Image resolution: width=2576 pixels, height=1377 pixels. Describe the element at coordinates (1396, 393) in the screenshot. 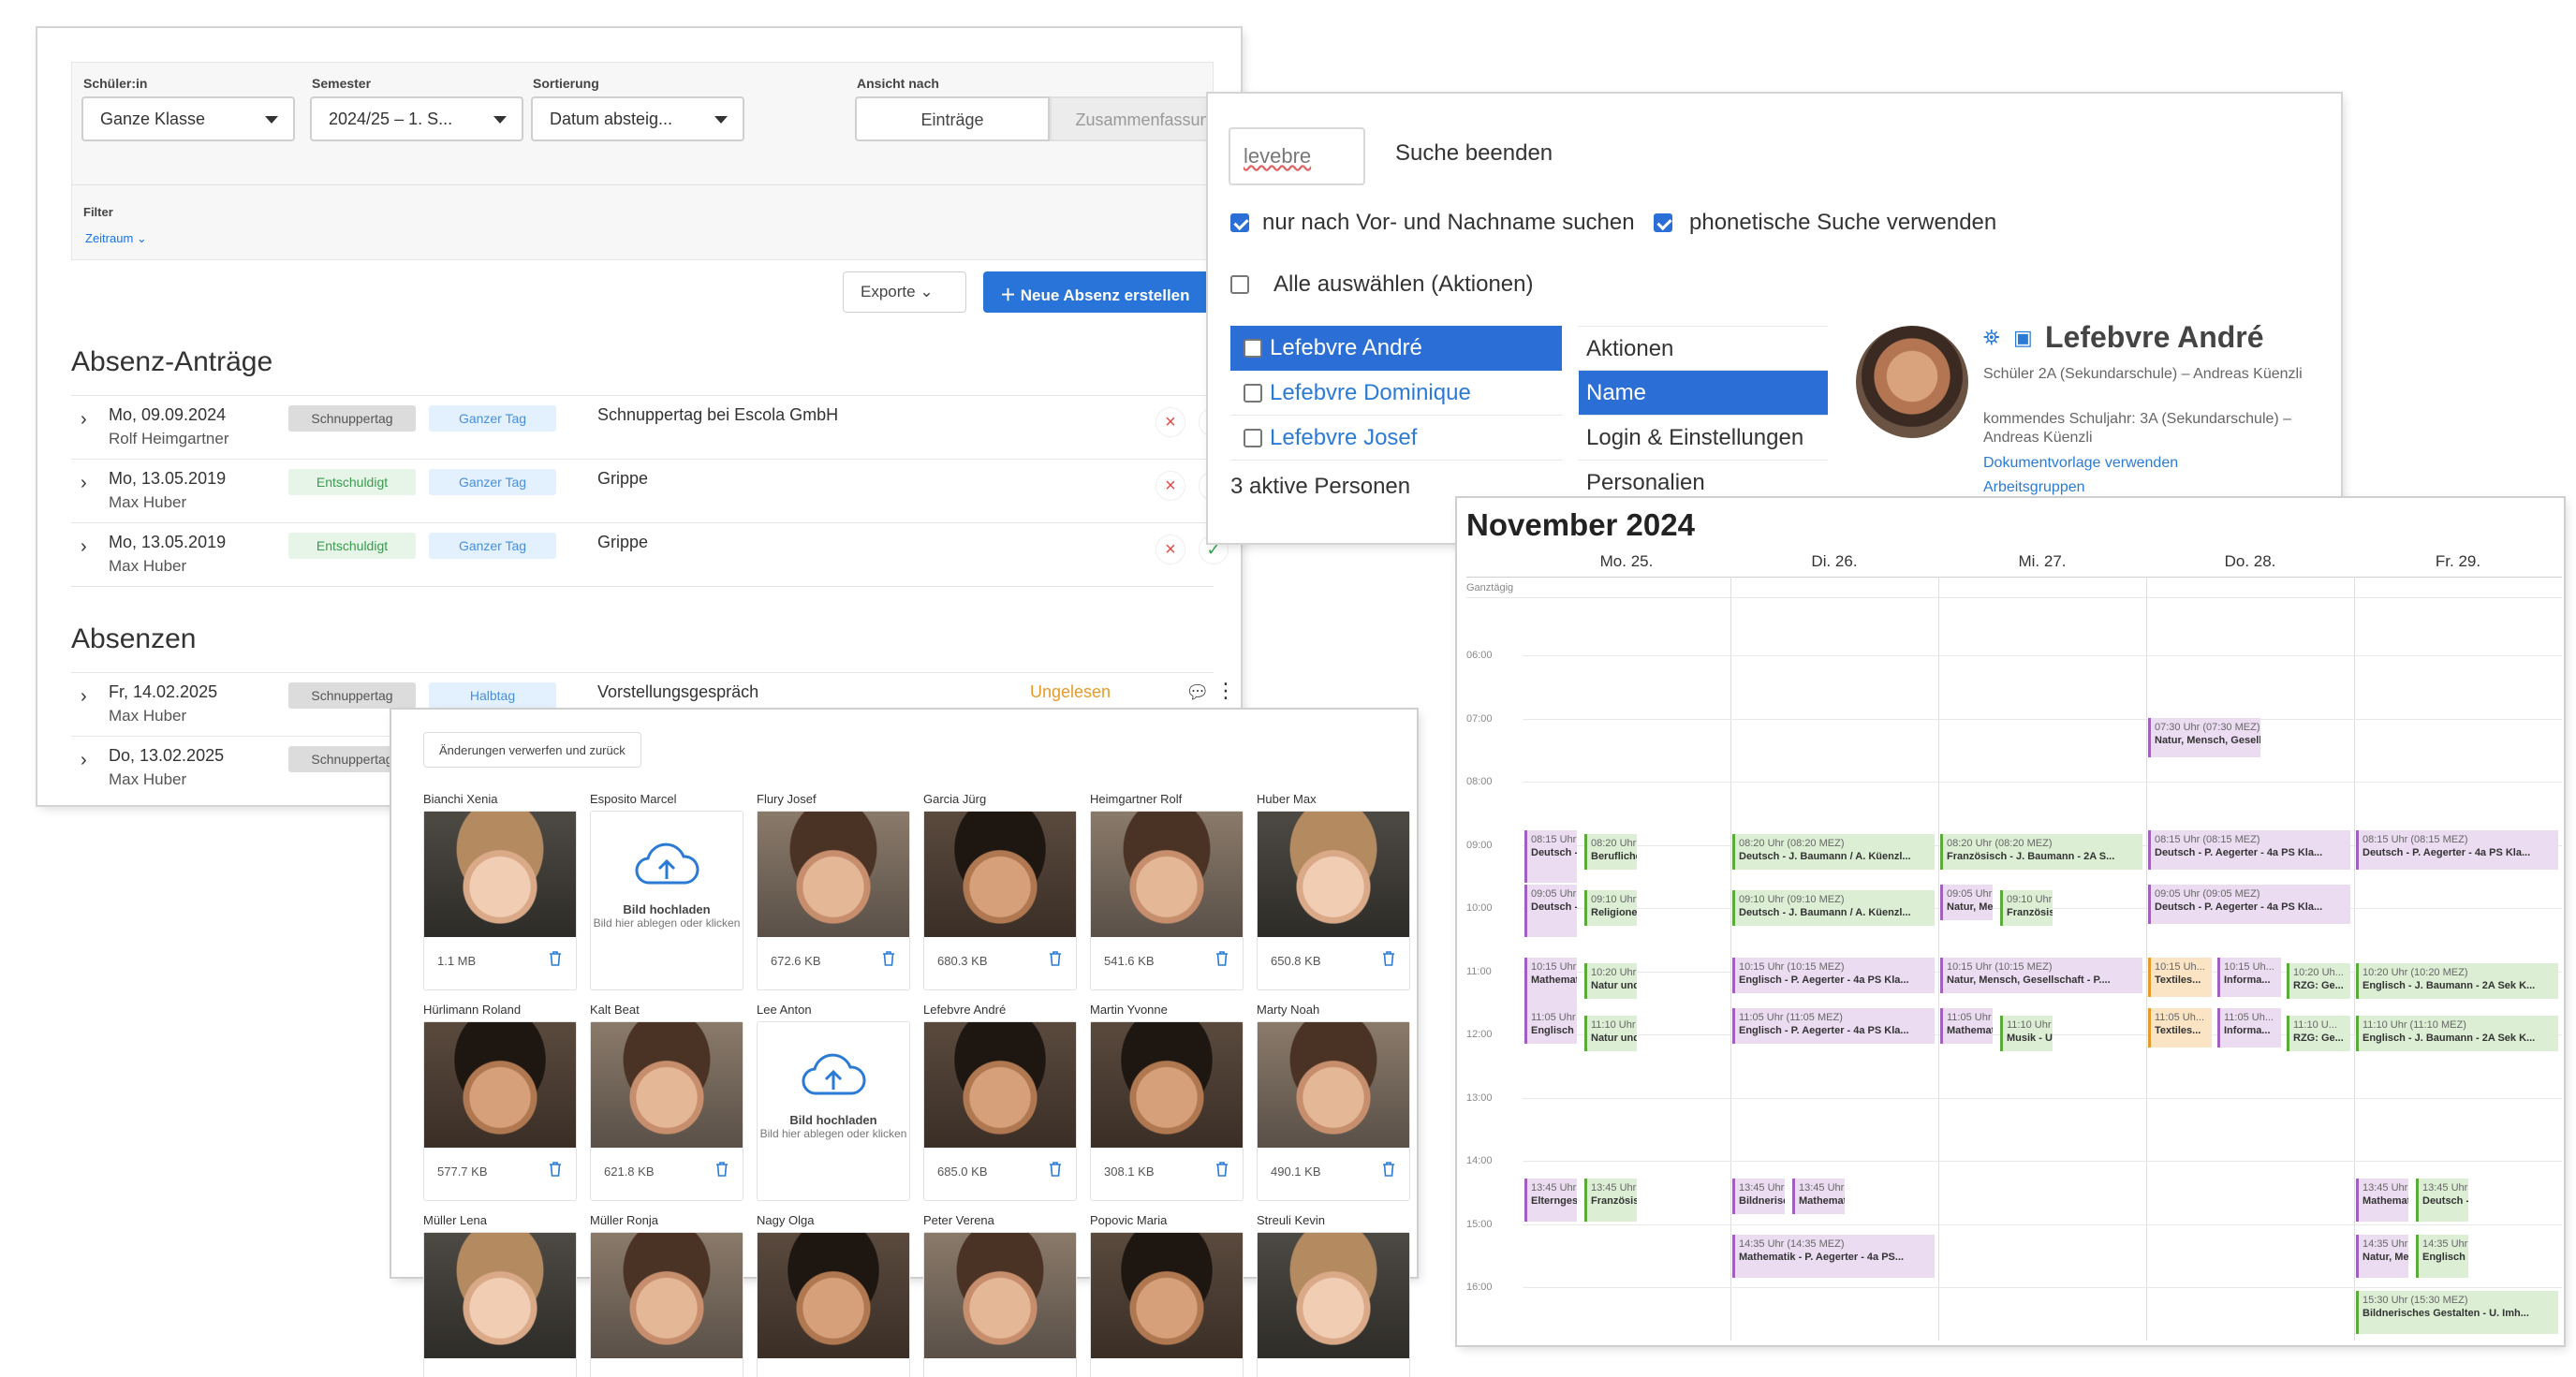

I see `person-item: Lefebvre Dominique` at that location.